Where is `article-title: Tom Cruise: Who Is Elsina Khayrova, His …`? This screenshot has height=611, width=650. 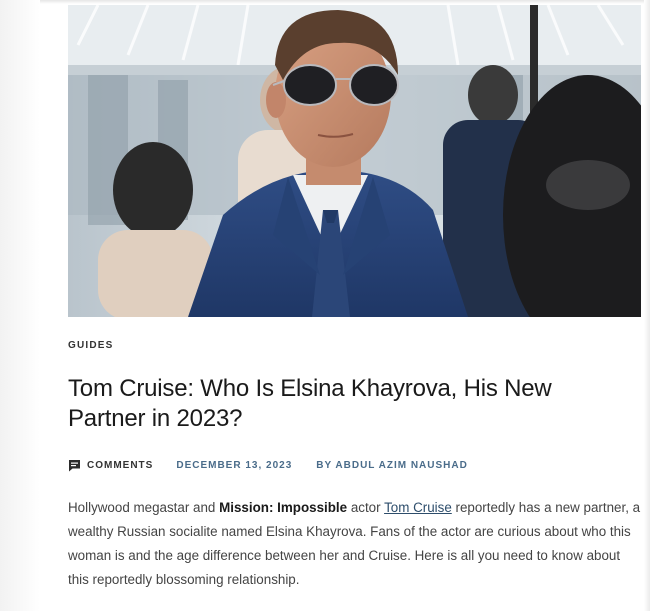
article-title: Tom Cruise: Who Is Elsina Khayrova, His … is located at coordinates (348, 404).